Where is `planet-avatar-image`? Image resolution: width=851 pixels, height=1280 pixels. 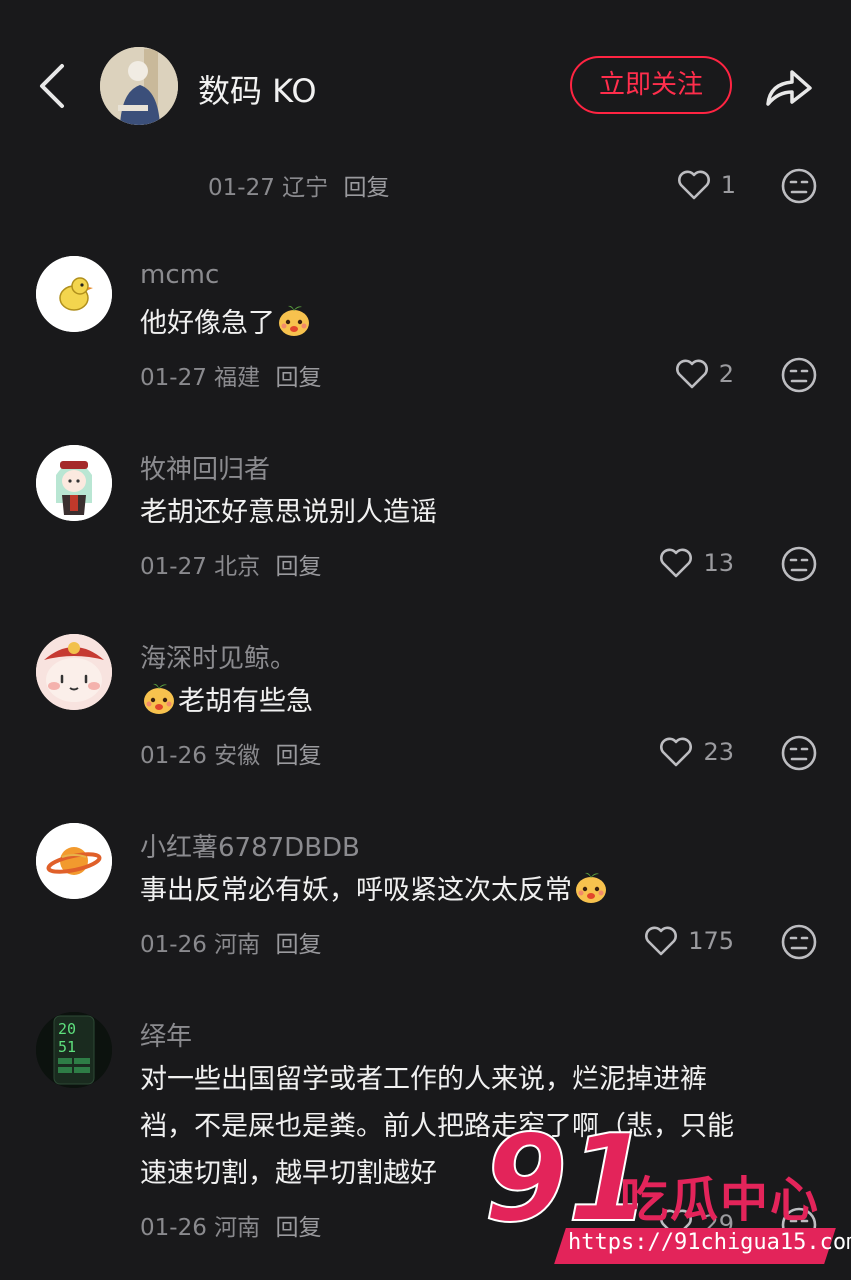 planet-avatar-image is located at coordinates (74, 861).